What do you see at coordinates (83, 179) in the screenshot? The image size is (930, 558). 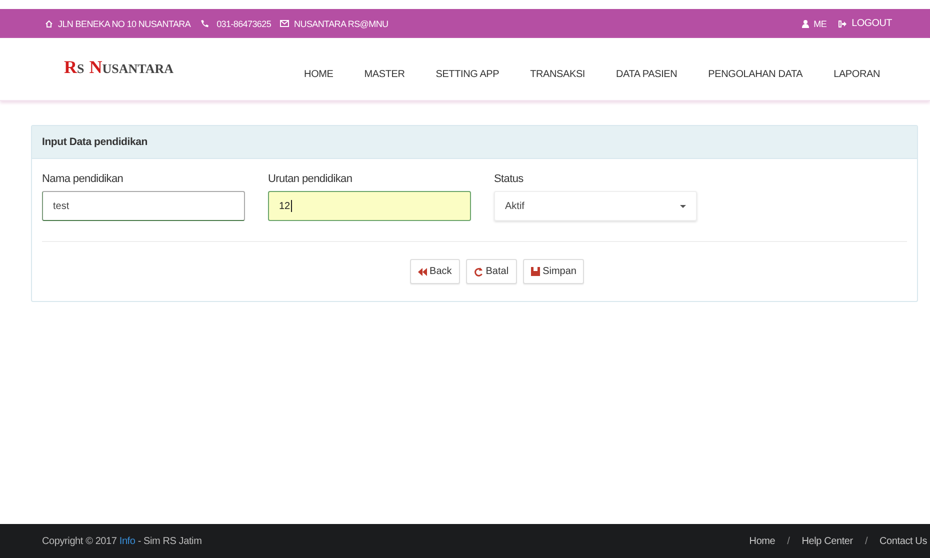 I see `field-label: Nama pendidikan` at bounding box center [83, 179].